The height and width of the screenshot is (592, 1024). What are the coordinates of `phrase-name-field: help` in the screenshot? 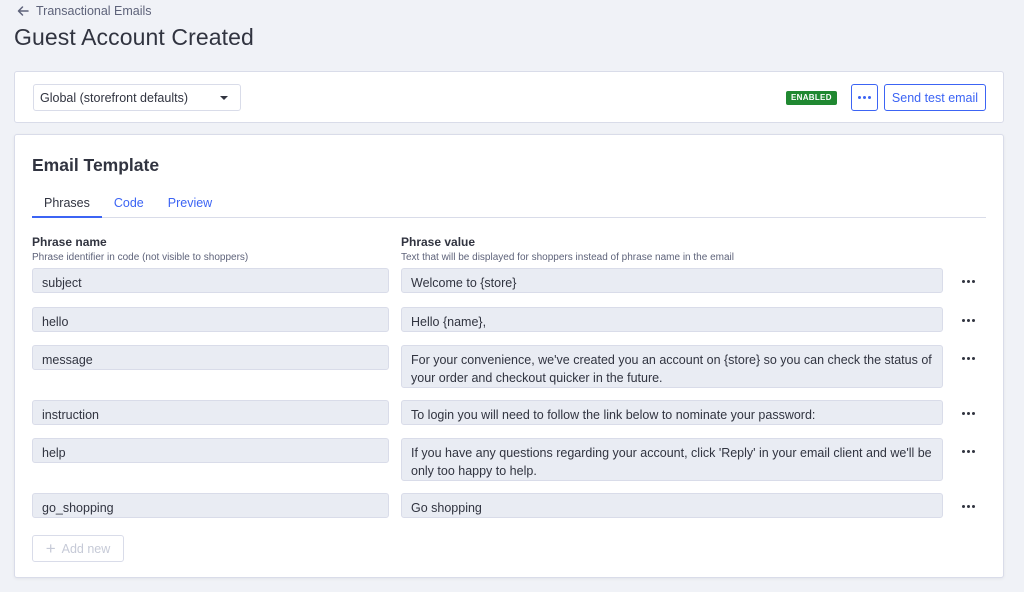 It's located at (210, 450).